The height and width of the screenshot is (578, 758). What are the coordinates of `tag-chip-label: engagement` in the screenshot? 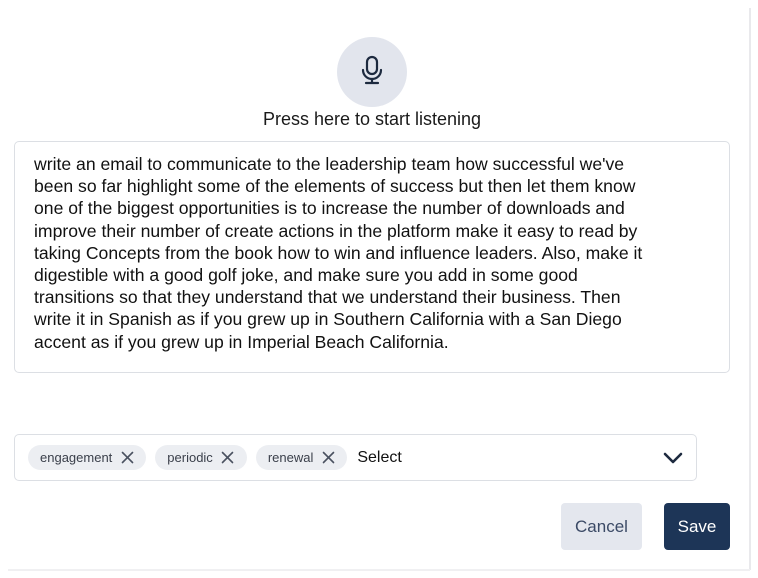 It's located at (76, 457).